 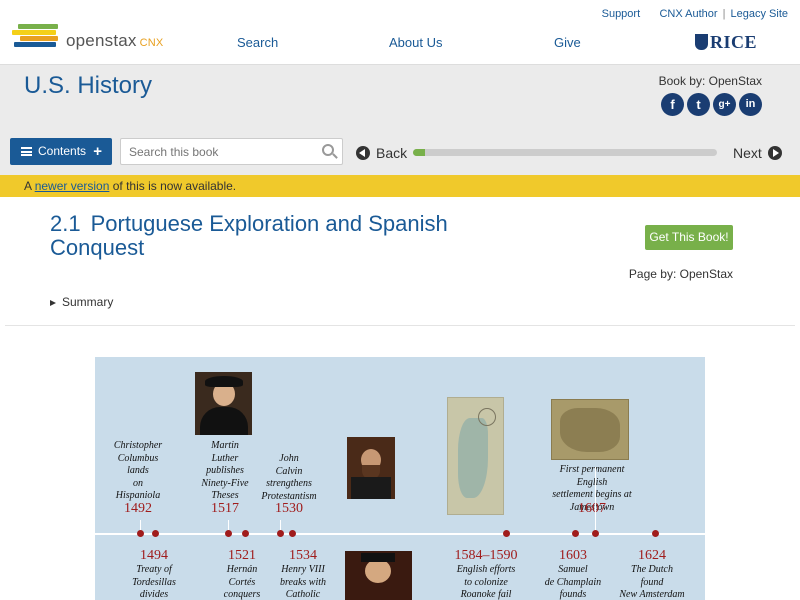 I want to click on rice-logo: RICE, so click(x=726, y=42).